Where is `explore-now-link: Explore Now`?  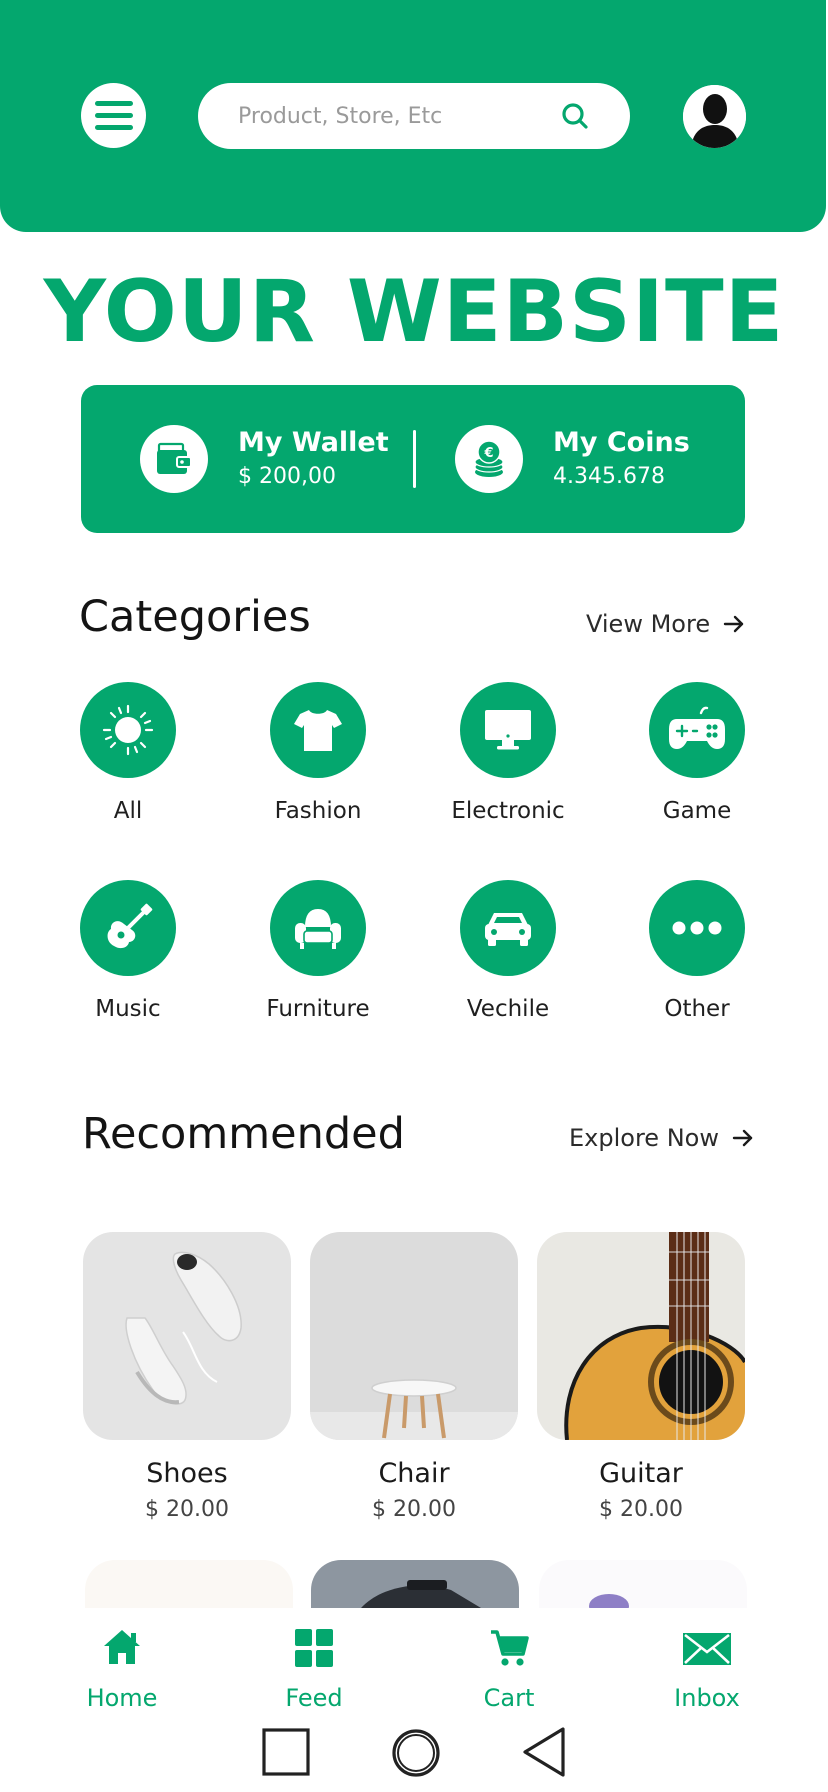 explore-now-link: Explore Now is located at coordinates (662, 1138).